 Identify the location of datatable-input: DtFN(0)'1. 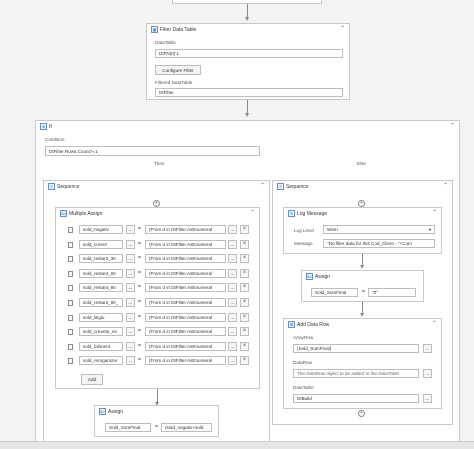
(249, 53).